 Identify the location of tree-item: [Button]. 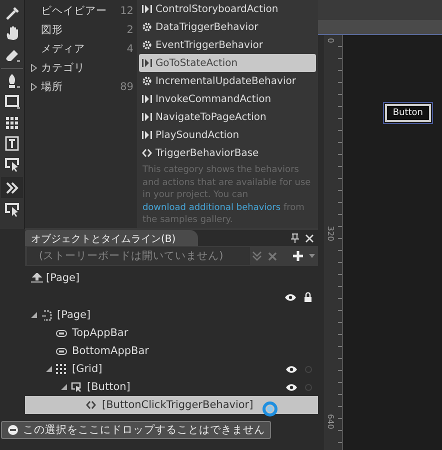
(171, 387).